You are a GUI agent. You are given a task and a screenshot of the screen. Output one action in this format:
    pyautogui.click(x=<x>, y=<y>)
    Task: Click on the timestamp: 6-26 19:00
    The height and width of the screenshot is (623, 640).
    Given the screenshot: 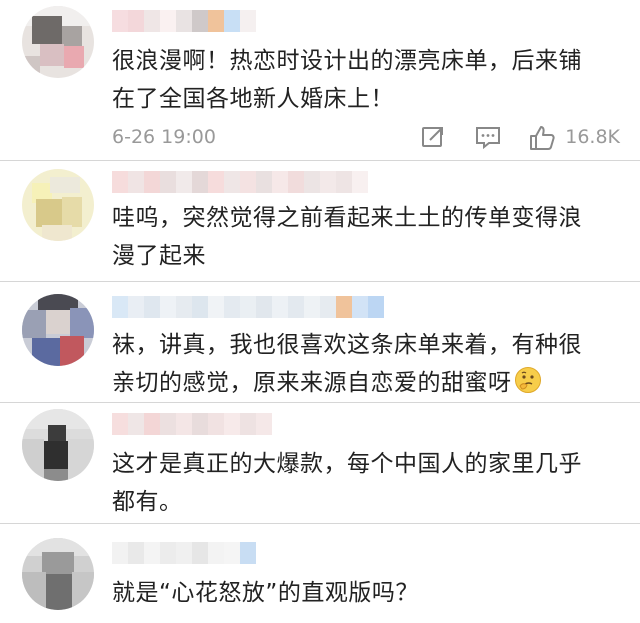 What is the action you would take?
    pyautogui.click(x=164, y=137)
    